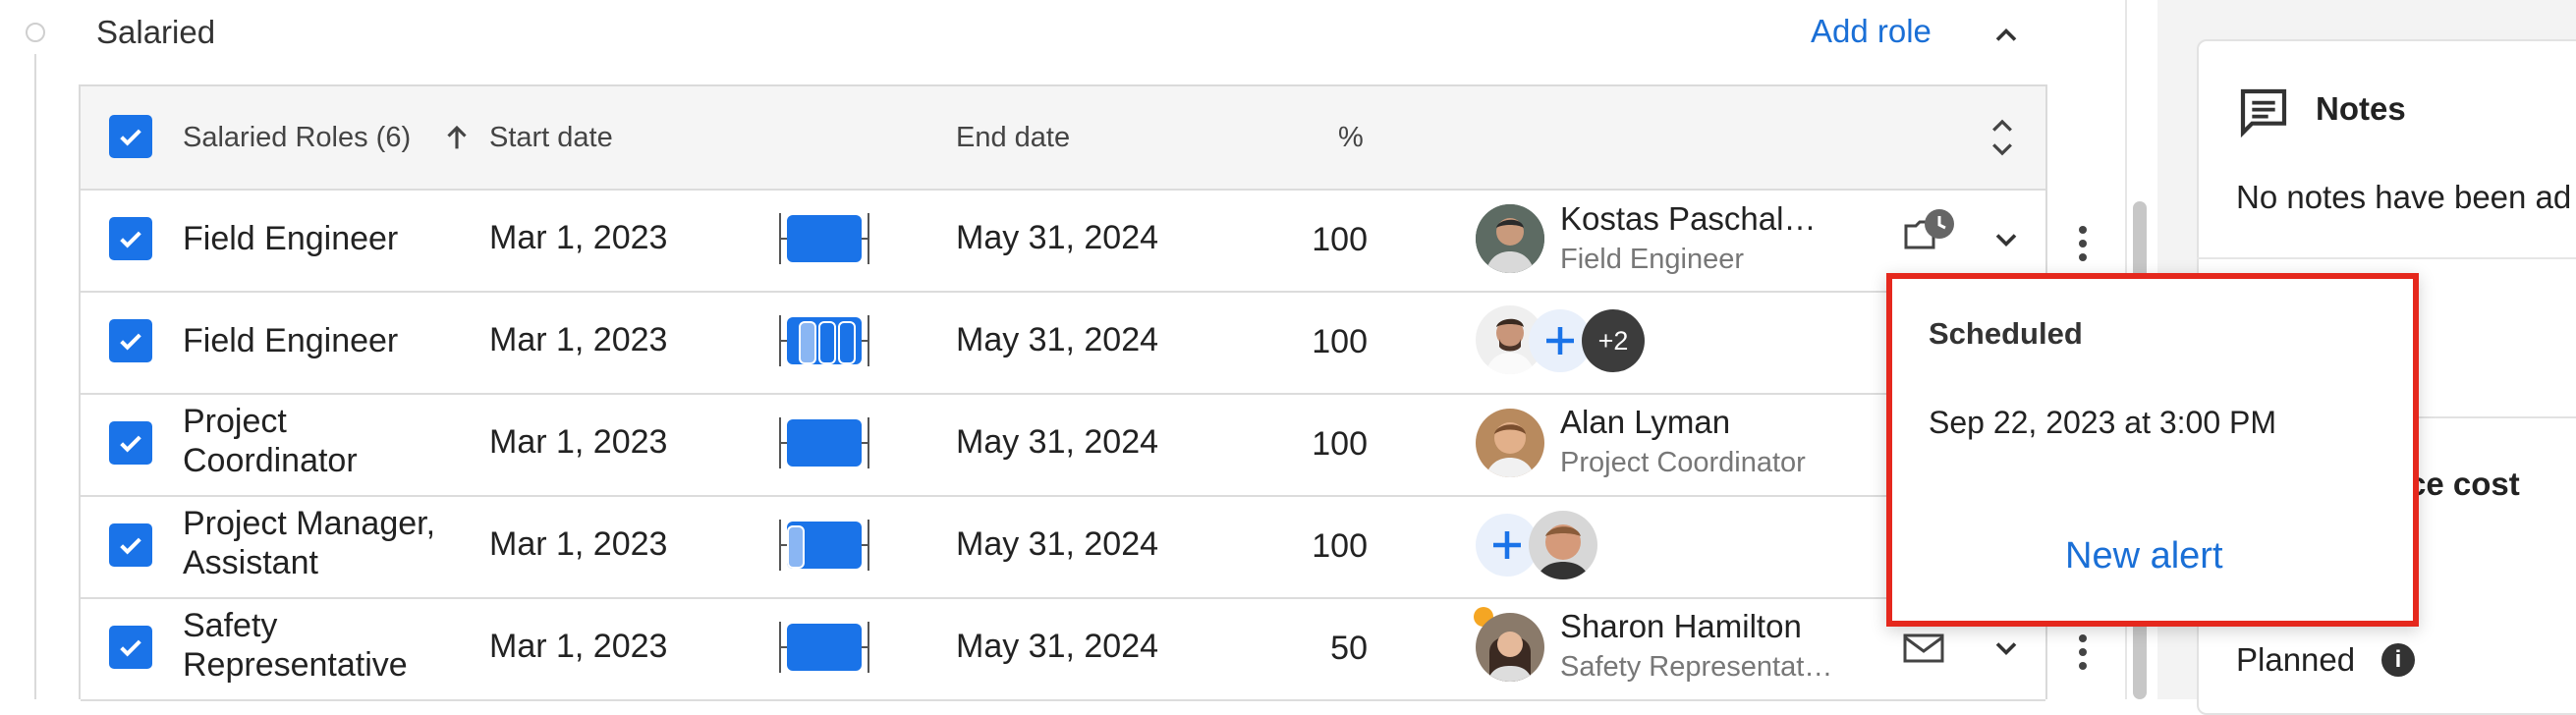  I want to click on header-end-date: End date, so click(1013, 138).